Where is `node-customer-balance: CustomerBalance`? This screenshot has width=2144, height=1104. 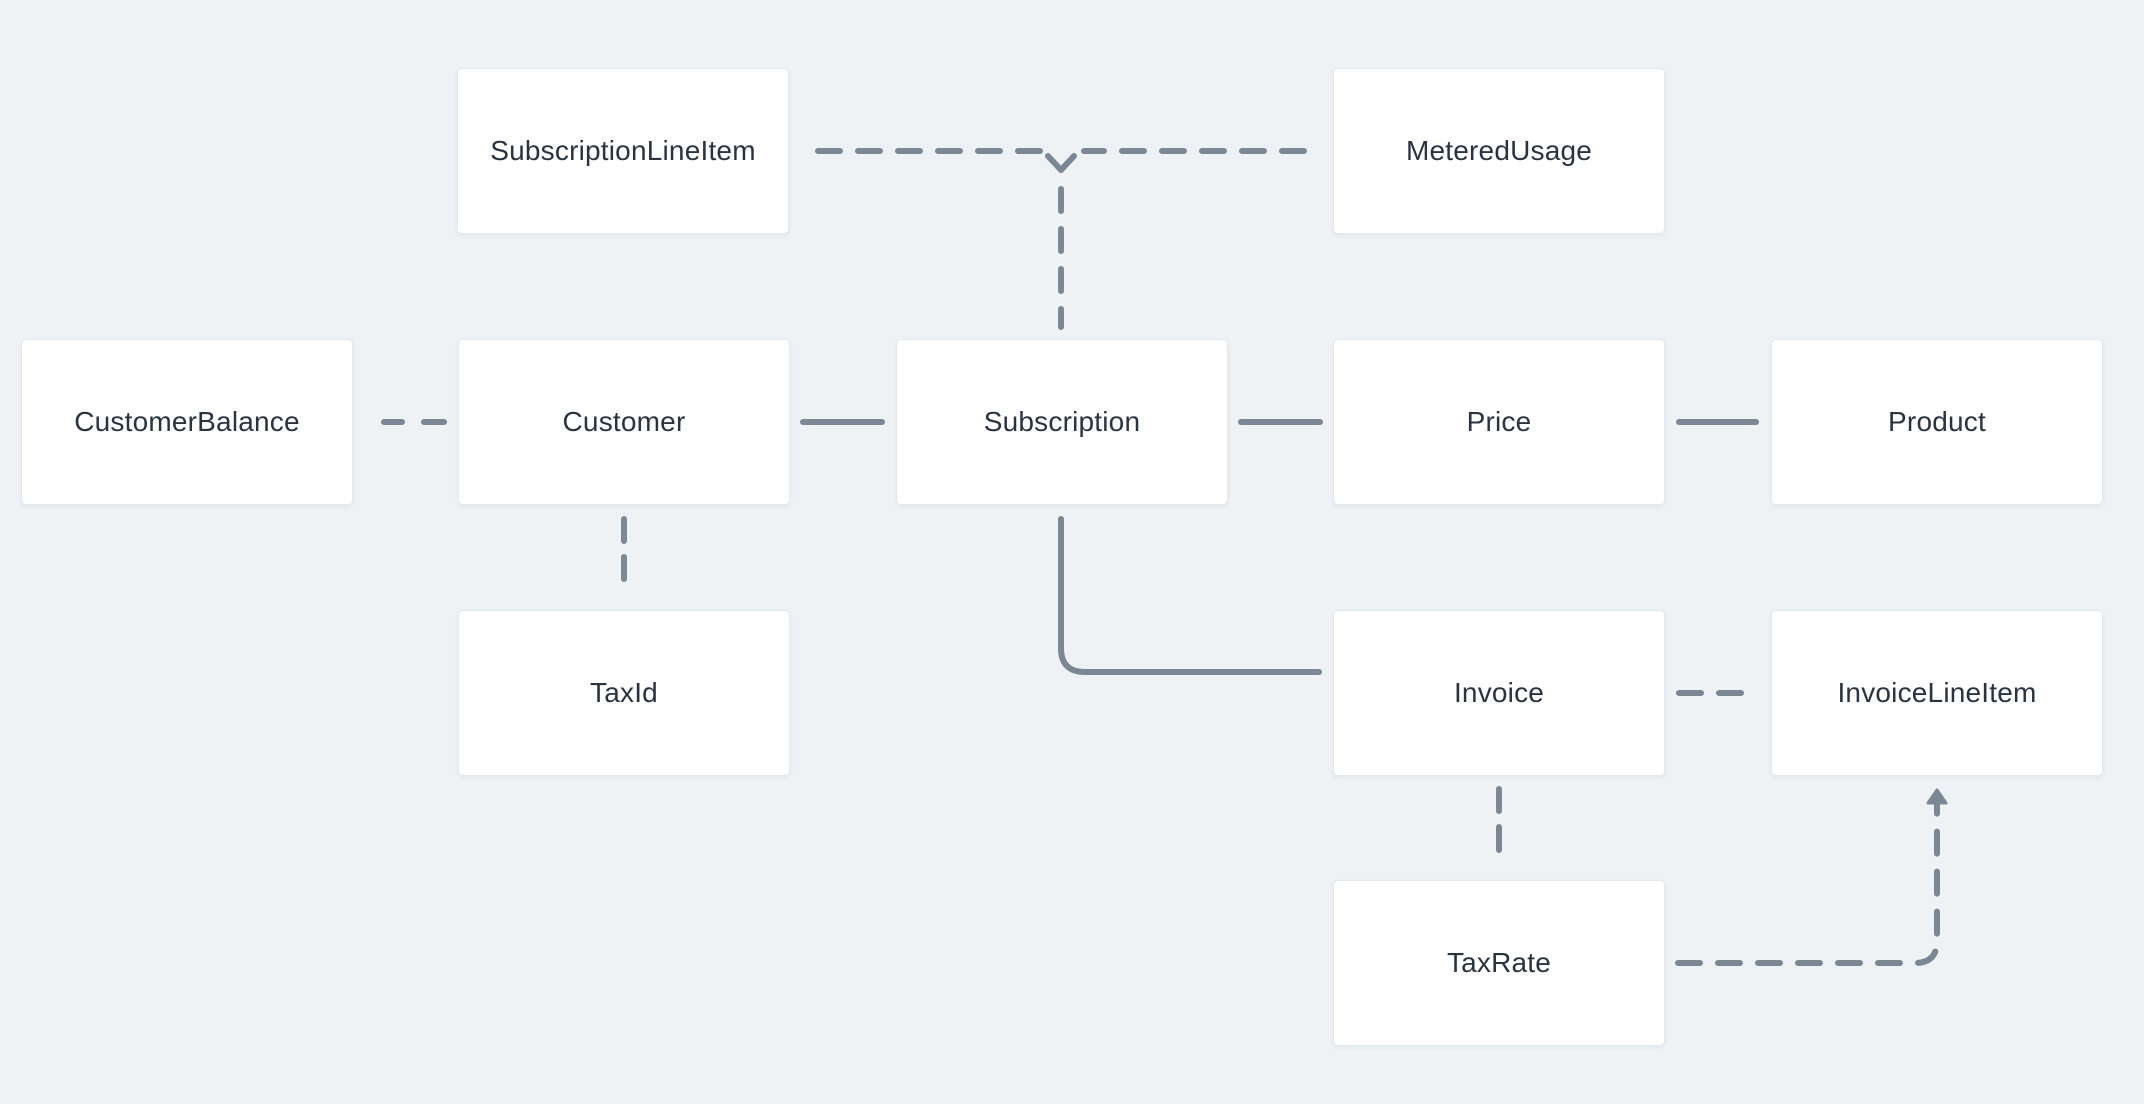
node-customer-balance: CustomerBalance is located at coordinates (187, 422).